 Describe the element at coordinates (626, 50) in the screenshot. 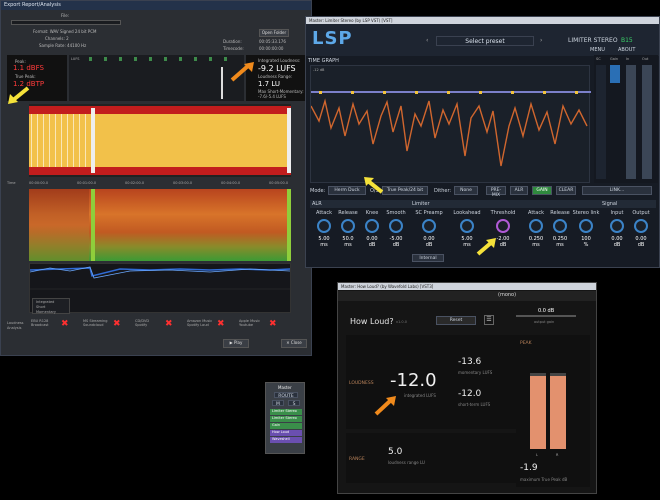

I see `about-button: ABOUT` at that location.